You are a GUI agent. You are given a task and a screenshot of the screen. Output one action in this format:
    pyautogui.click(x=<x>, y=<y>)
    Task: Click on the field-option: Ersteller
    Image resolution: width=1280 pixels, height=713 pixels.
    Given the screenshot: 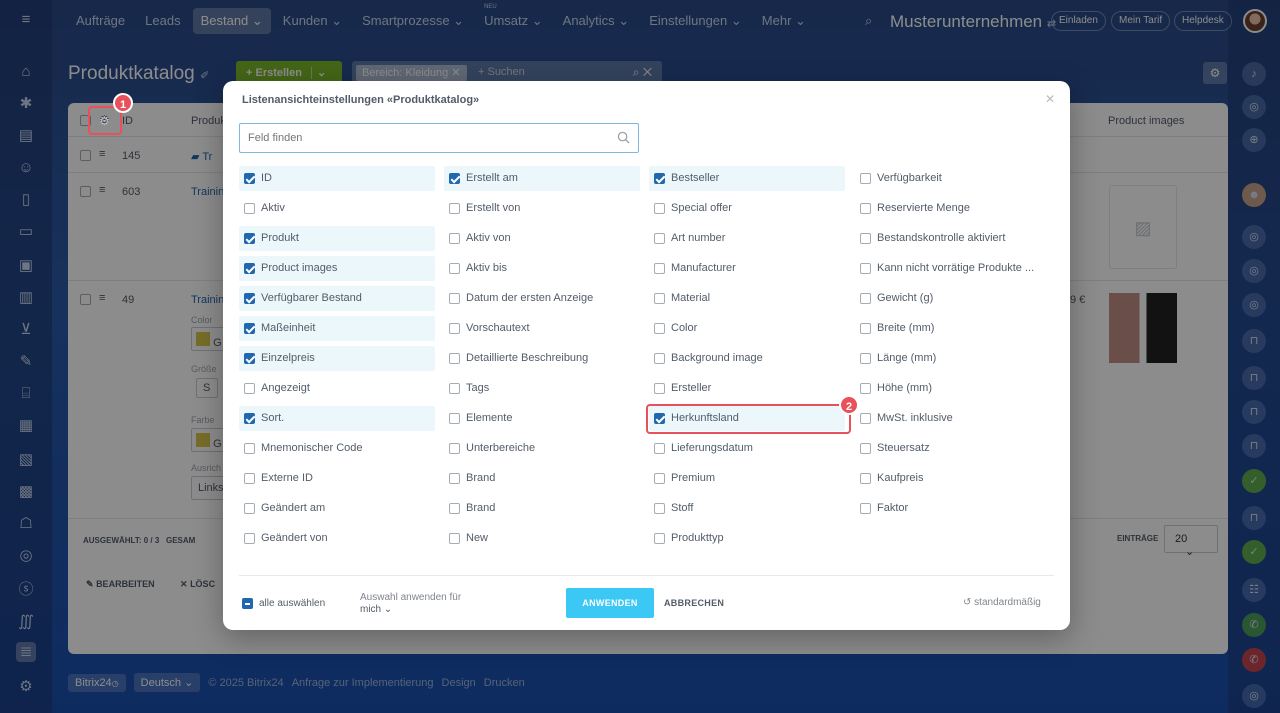 What is the action you would take?
    pyautogui.click(x=747, y=388)
    